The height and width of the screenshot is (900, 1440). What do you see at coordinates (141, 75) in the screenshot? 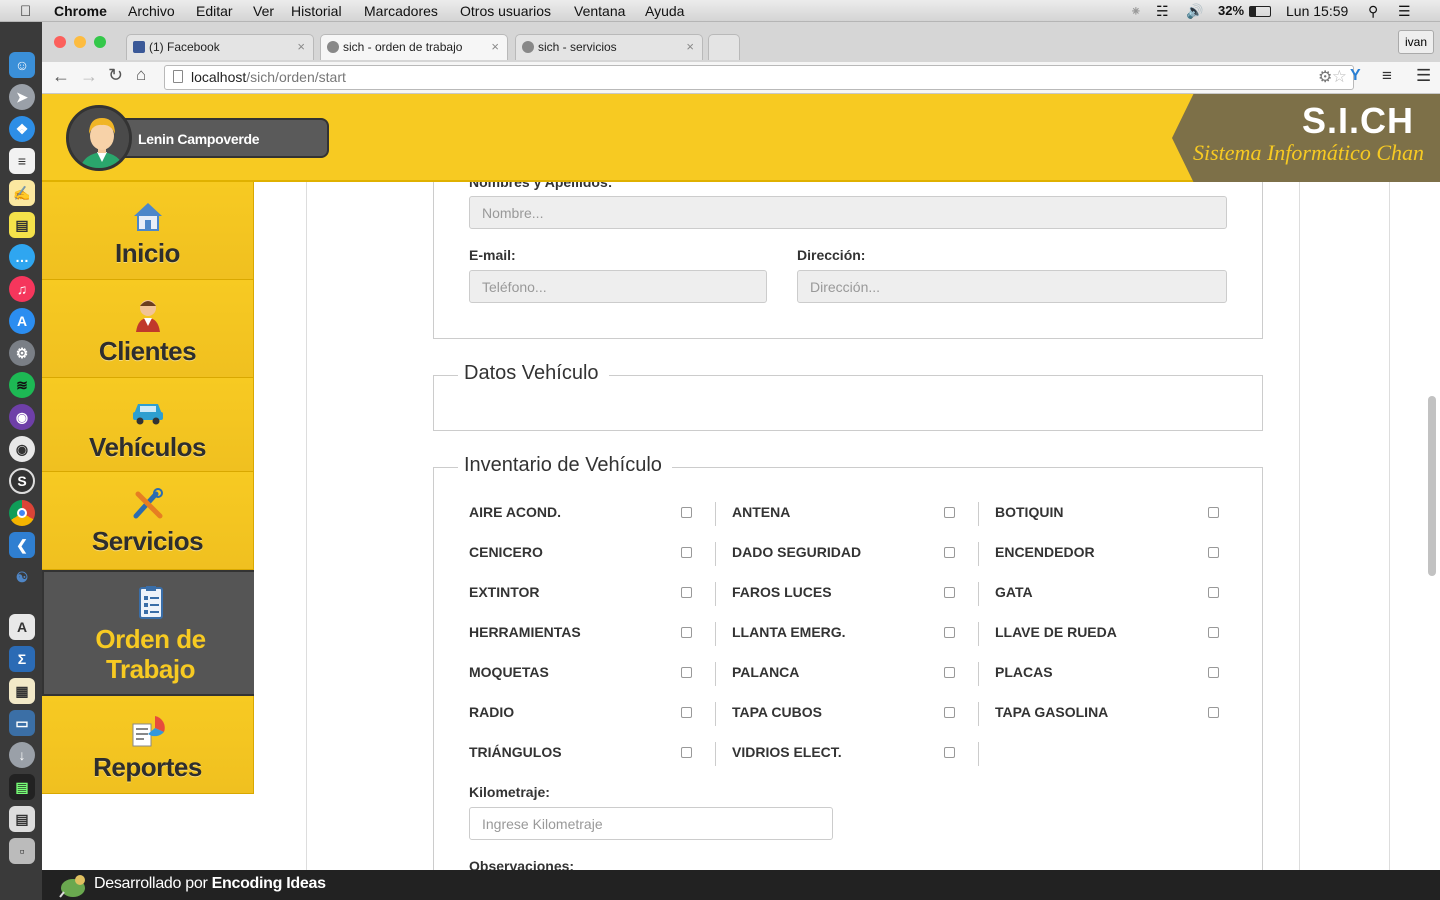
I see `home-icon: ⌂` at bounding box center [141, 75].